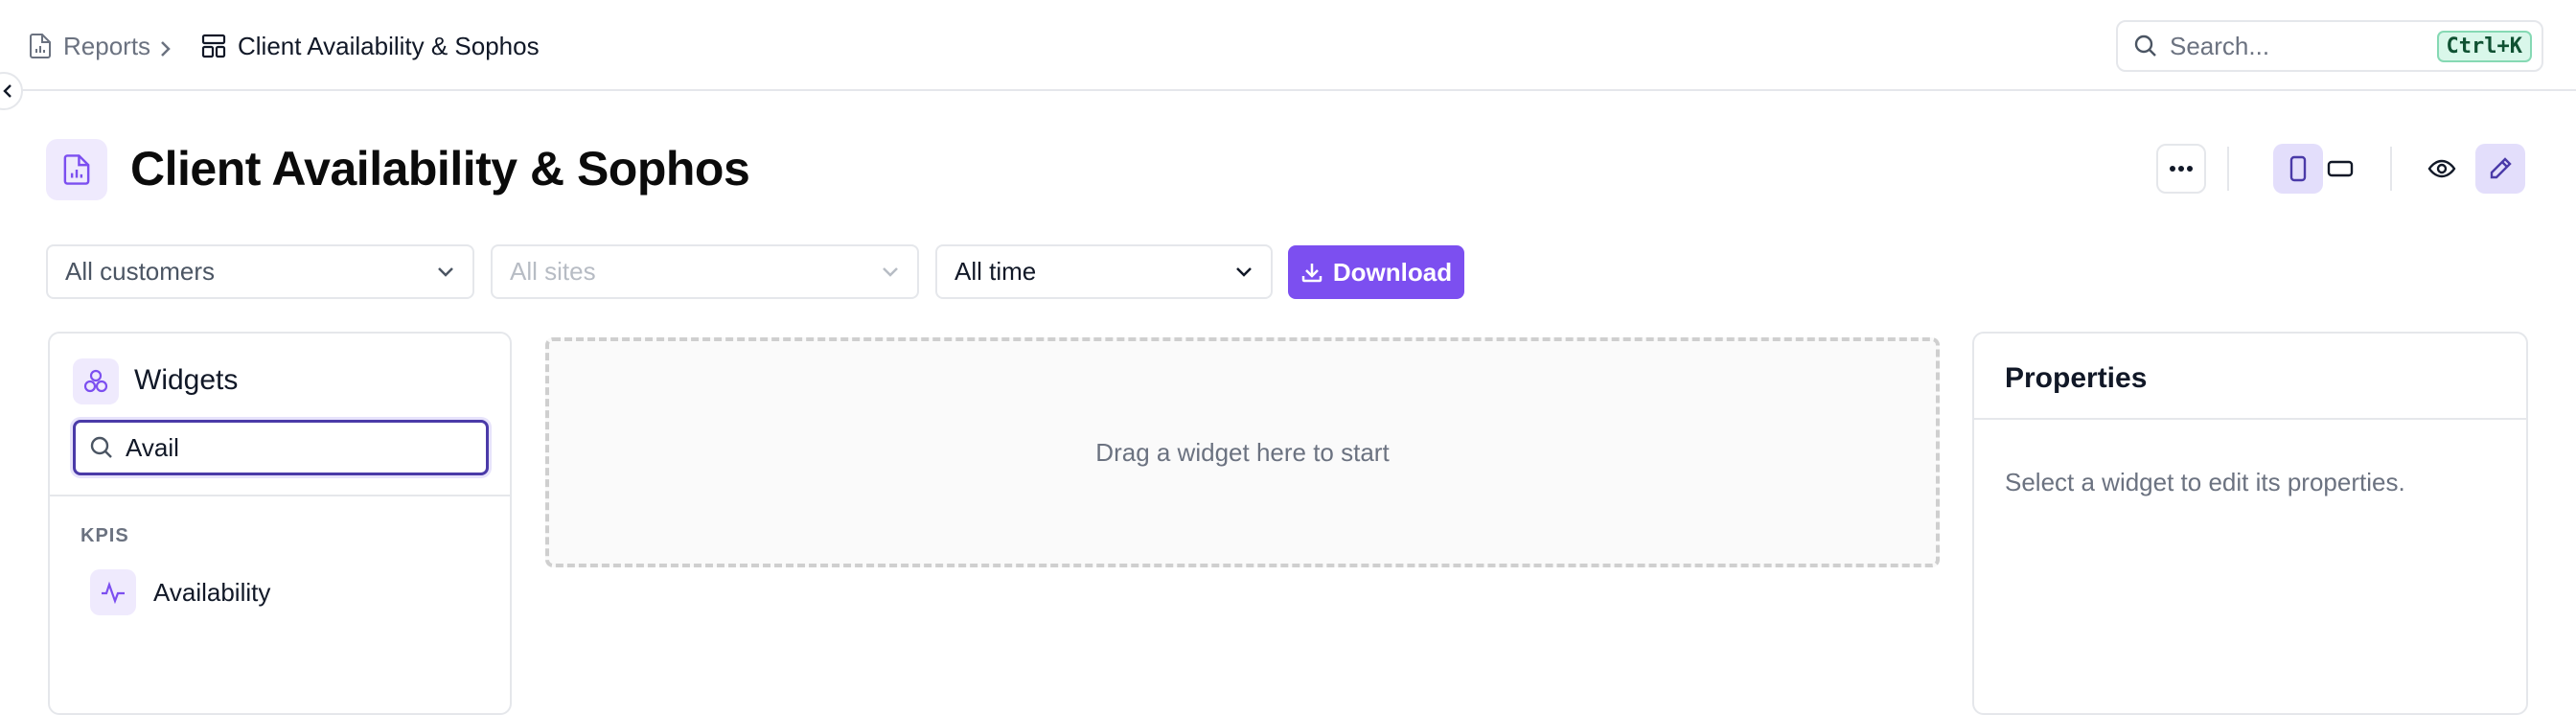 The width and height of the screenshot is (2576, 715). I want to click on chevron-right-icon, so click(164, 49).